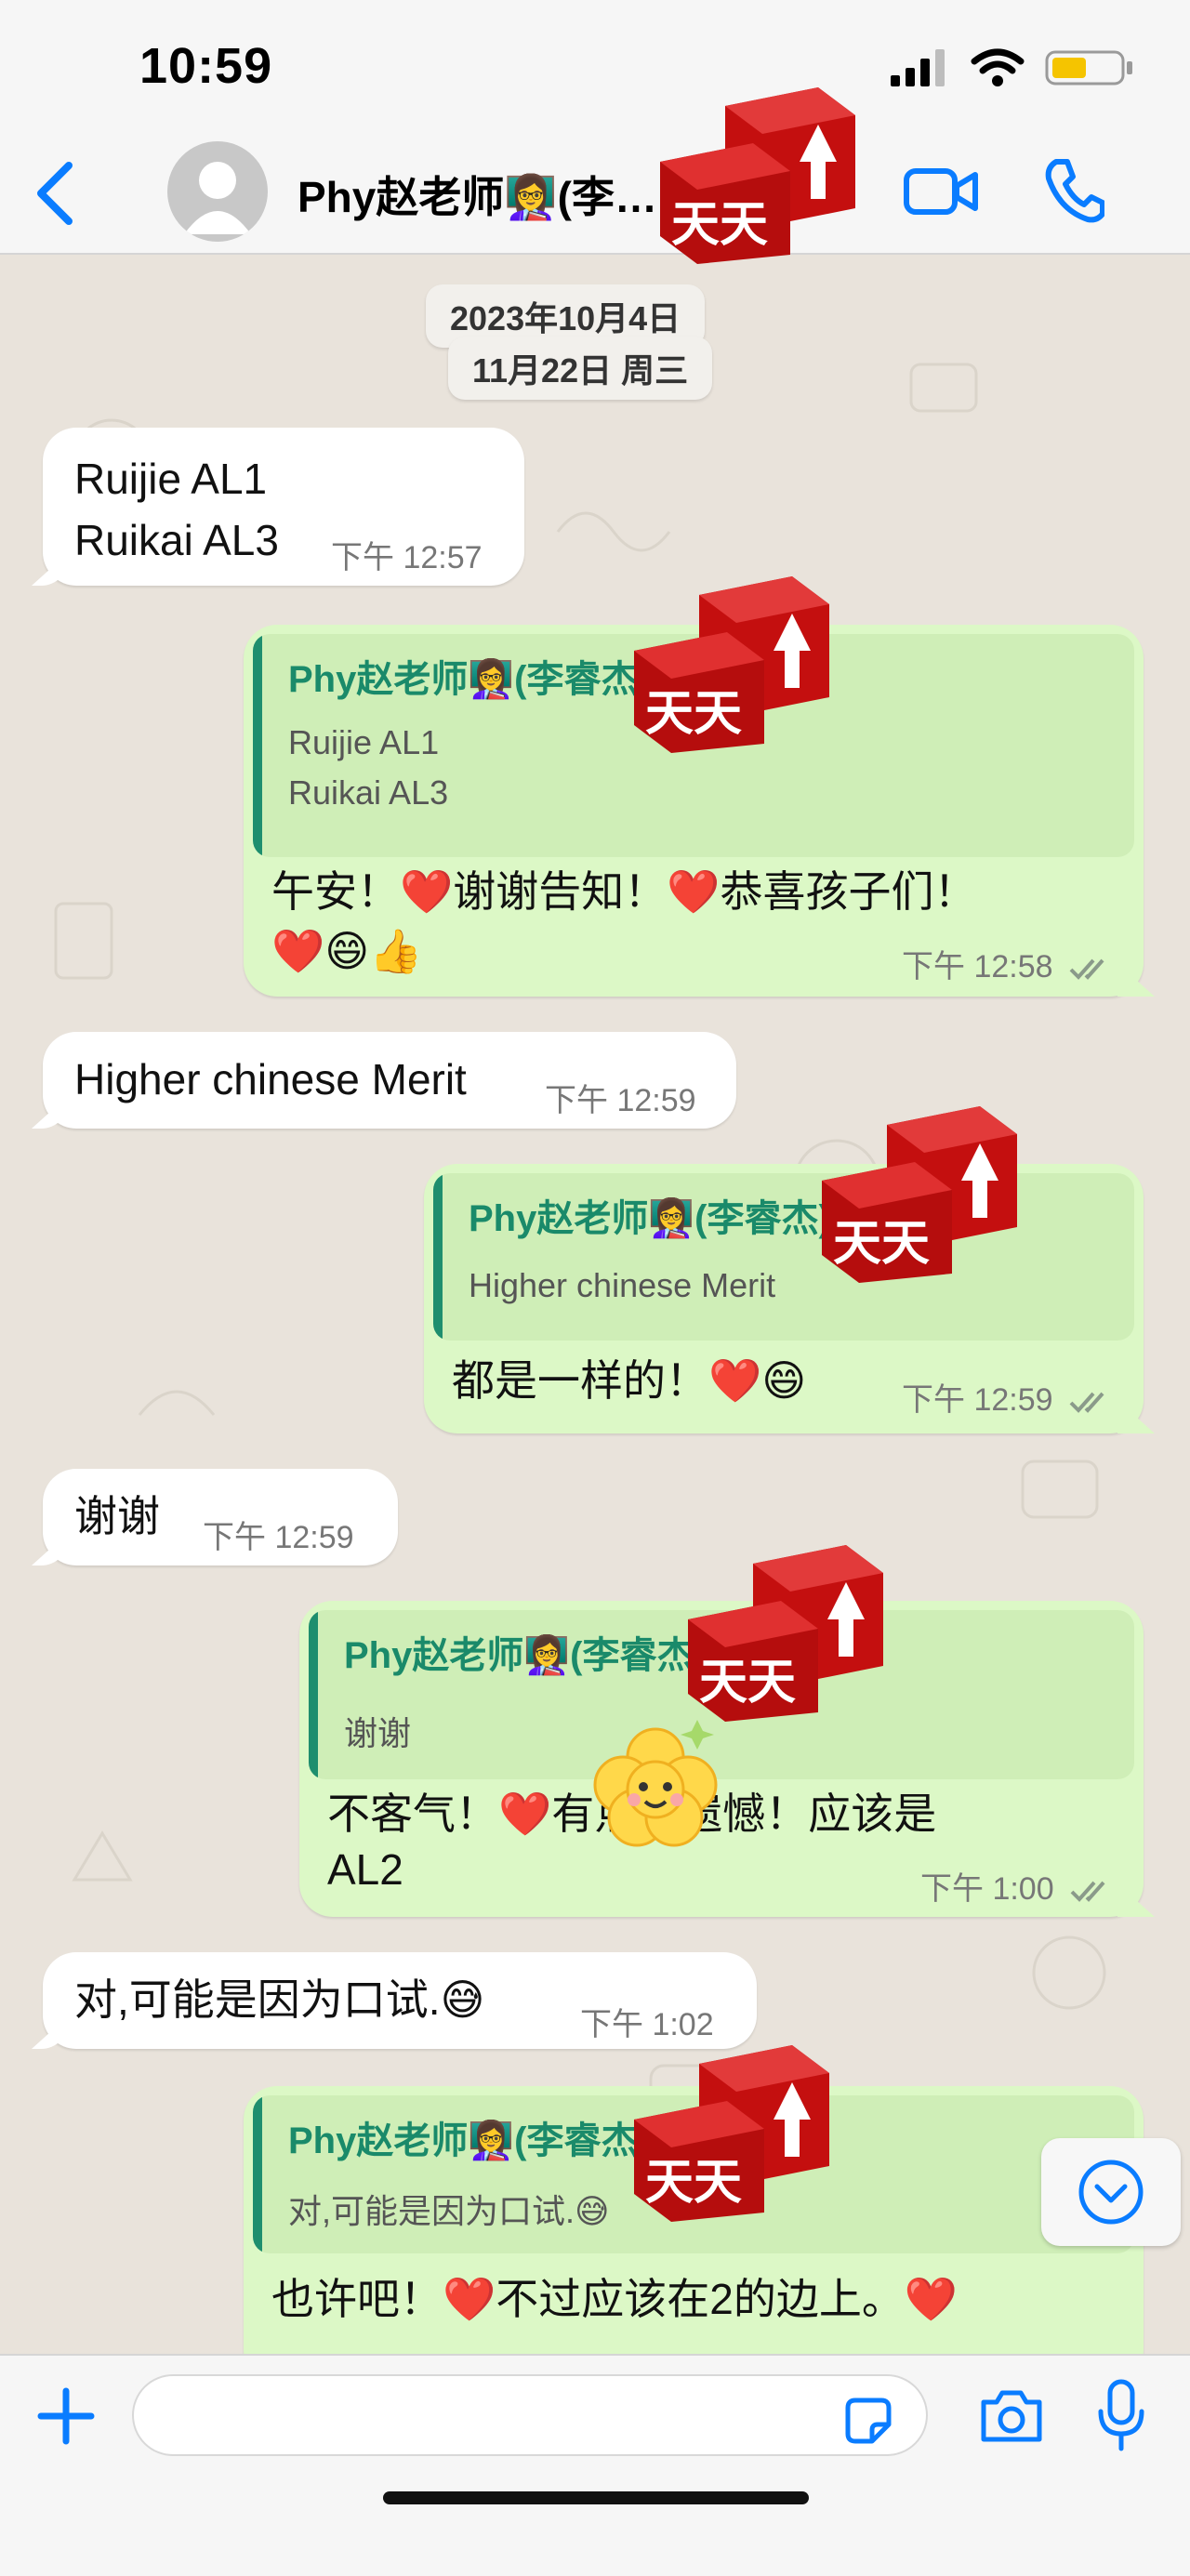  I want to click on message-time-text: 下午 12:58, so click(977, 966).